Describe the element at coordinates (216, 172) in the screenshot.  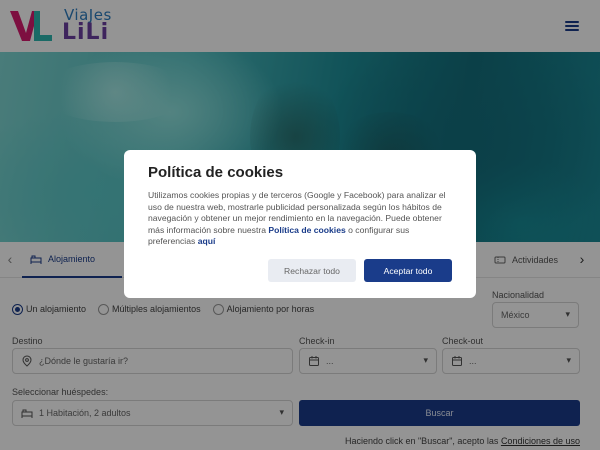
I see `modal-title: Política de cookies` at that location.